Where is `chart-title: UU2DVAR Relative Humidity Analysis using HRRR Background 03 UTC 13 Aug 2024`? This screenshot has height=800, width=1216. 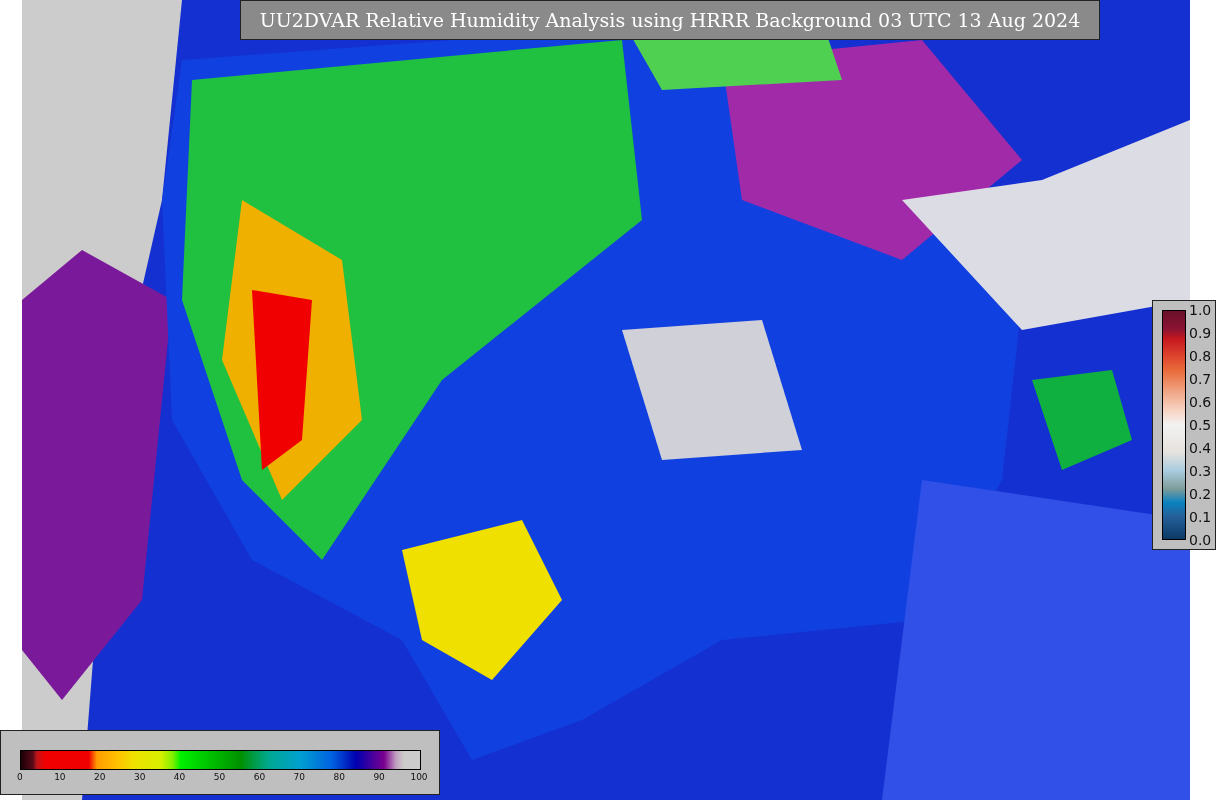
chart-title: UU2DVAR Relative Humidity Analysis using HRRR Background 03 UTC 13 Aug 2024 is located at coordinates (670, 20).